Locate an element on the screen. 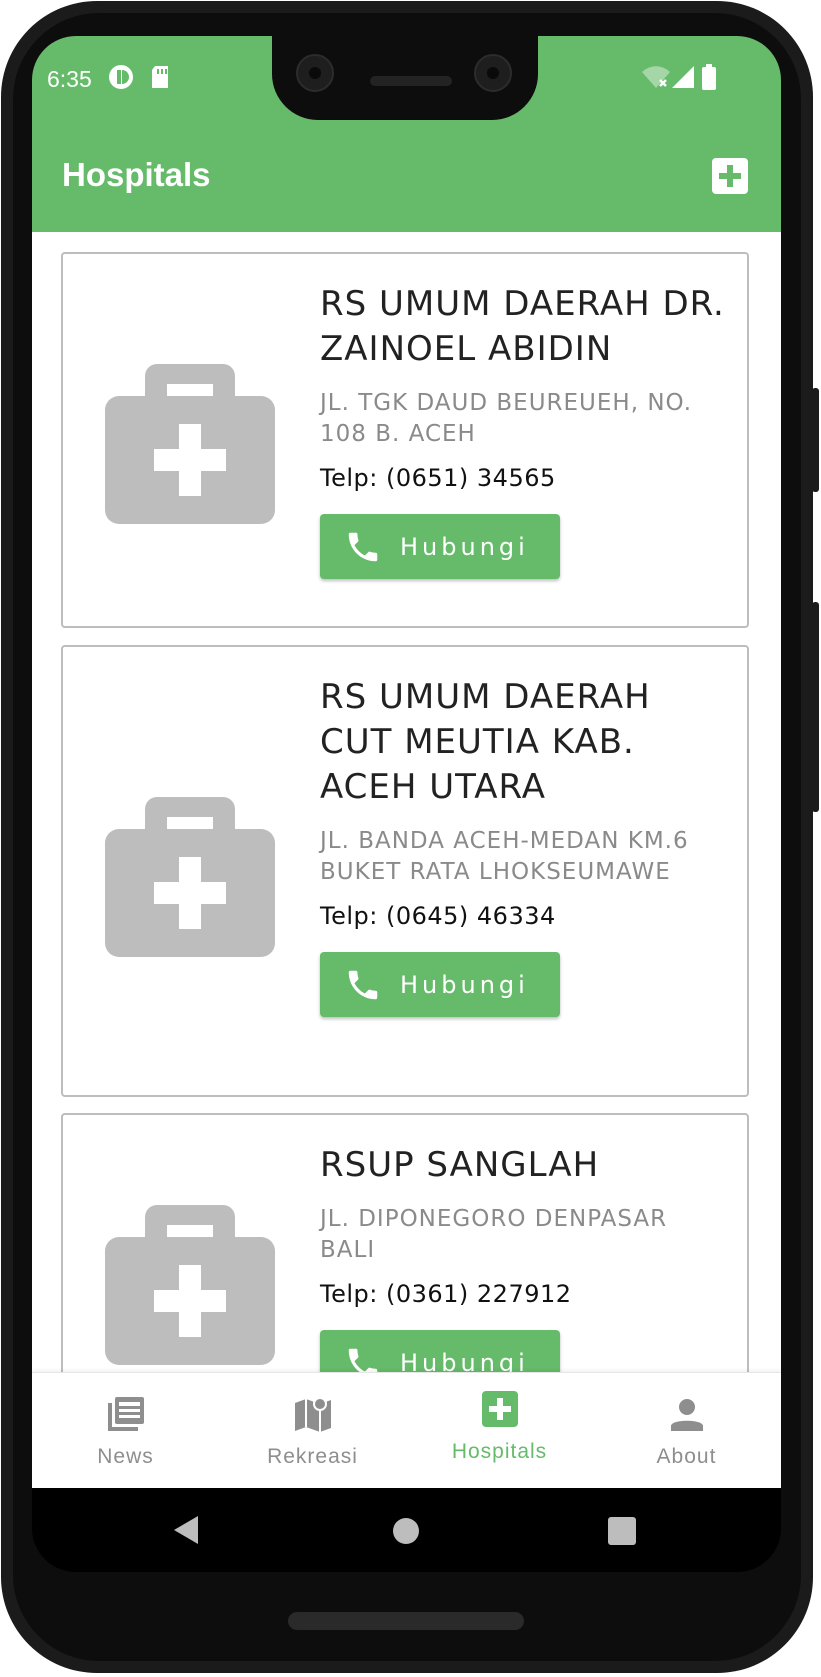  hospital-name: RS UMUM DAERAH DR. ZAINOEL ABIDIN is located at coordinates (522, 326).